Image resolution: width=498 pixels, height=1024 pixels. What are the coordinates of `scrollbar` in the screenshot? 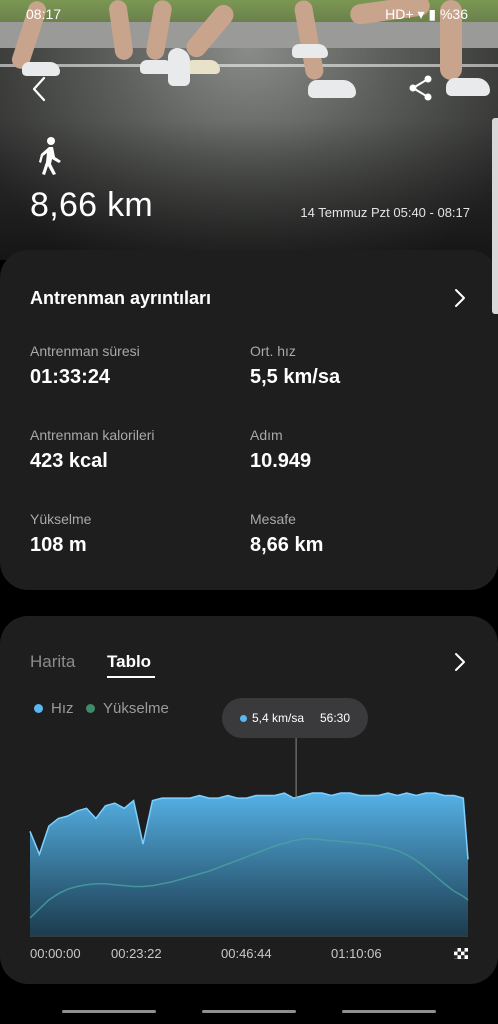 It's located at (495, 216).